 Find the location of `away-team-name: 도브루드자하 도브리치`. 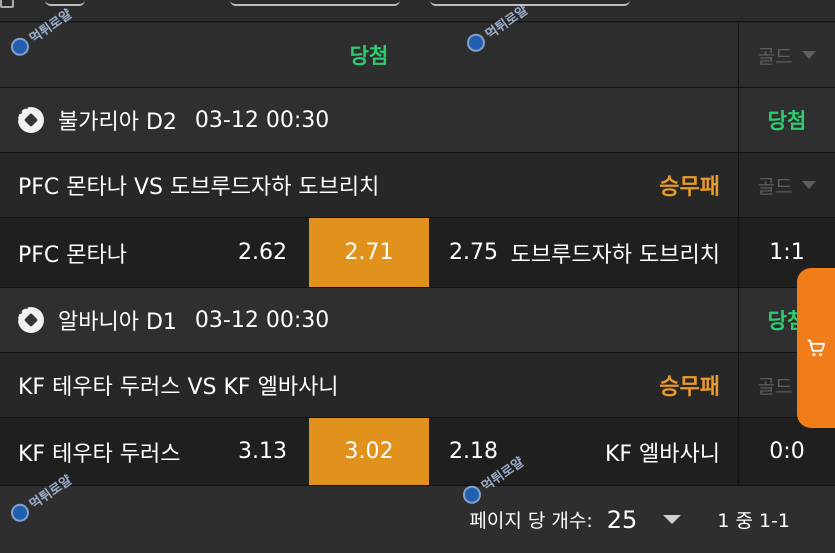

away-team-name: 도브루드자하 도브리치 is located at coordinates (615, 255).